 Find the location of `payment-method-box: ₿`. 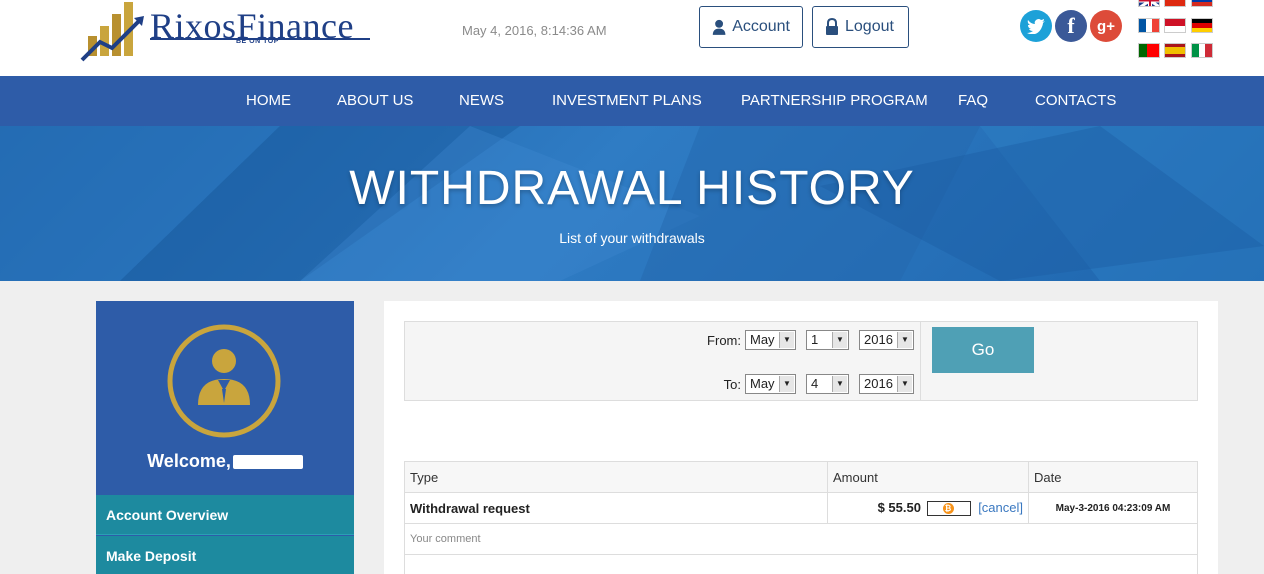

payment-method-box: ₿ is located at coordinates (948, 509).